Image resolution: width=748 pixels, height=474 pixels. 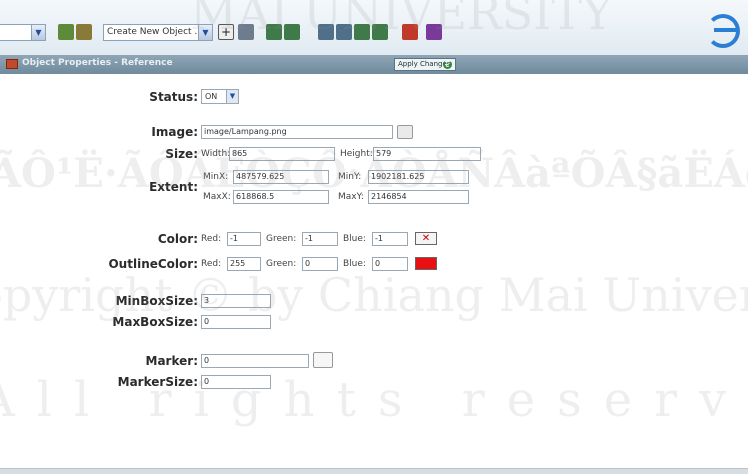 I want to click on copy-icon, so click(x=326, y=32).